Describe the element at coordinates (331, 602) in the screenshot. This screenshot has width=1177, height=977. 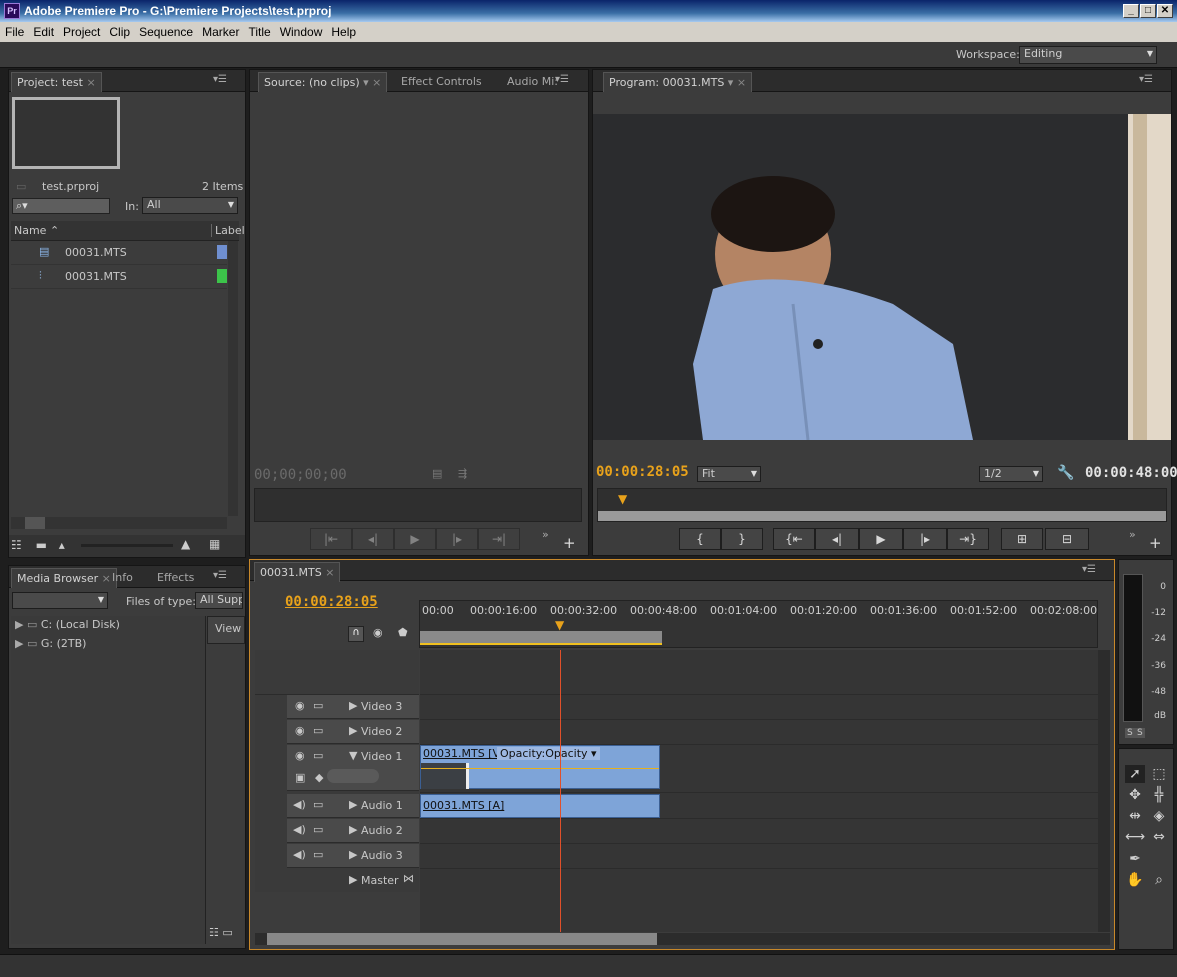
I see `timeline-timecode: 00:00:28:05` at that location.